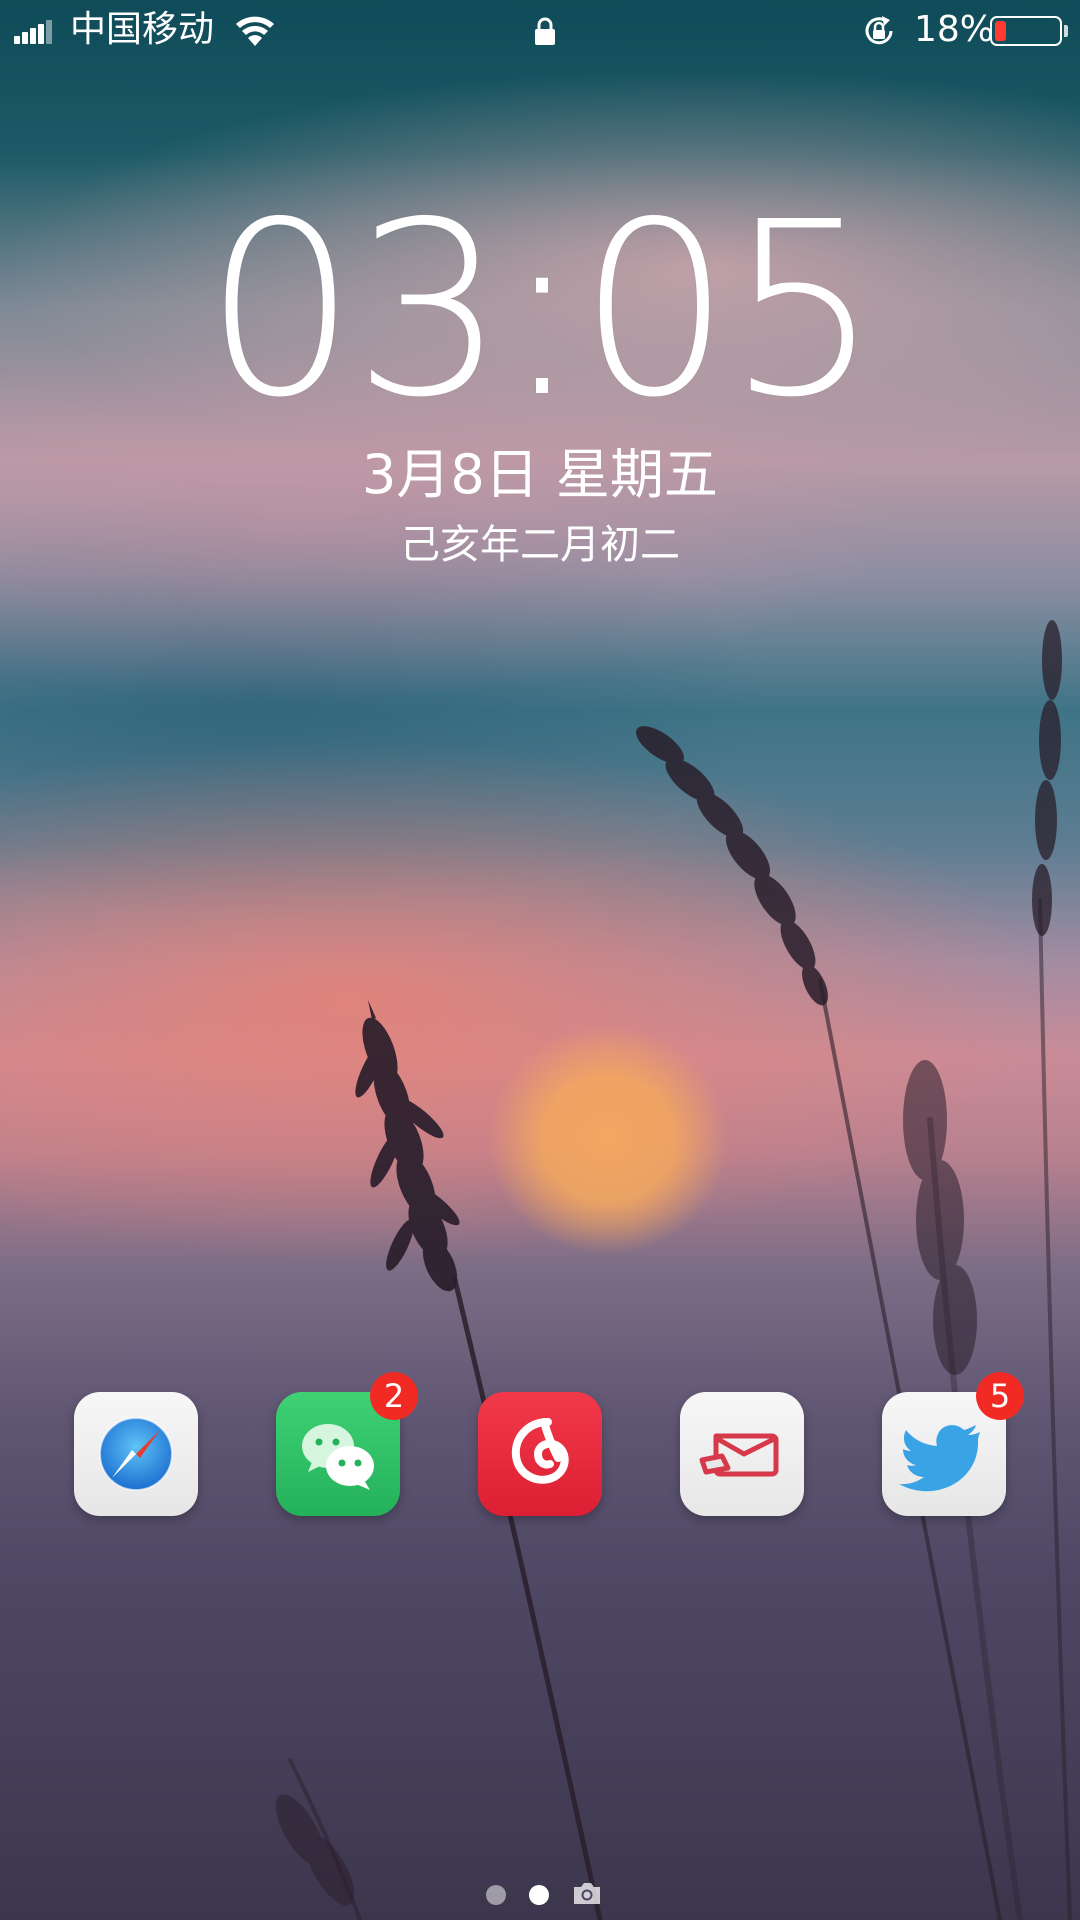 The height and width of the screenshot is (1920, 1080). I want to click on safari-compass-icon, so click(136, 1454).